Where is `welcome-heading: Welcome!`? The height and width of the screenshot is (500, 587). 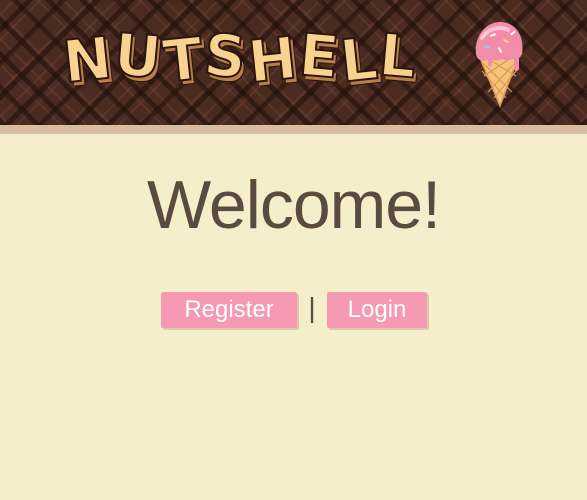
welcome-heading: Welcome! is located at coordinates (293, 205).